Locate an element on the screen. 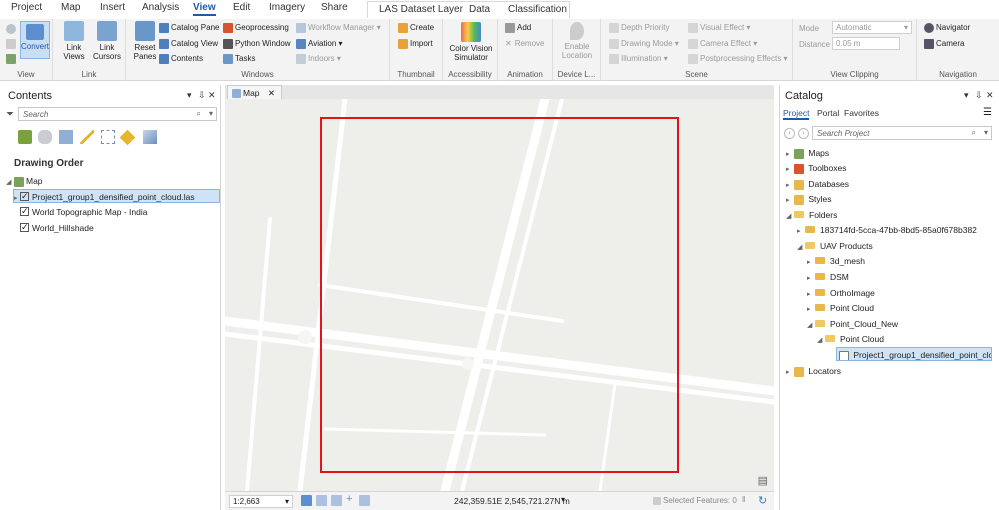  list-by-source-icon is located at coordinates (45, 137).